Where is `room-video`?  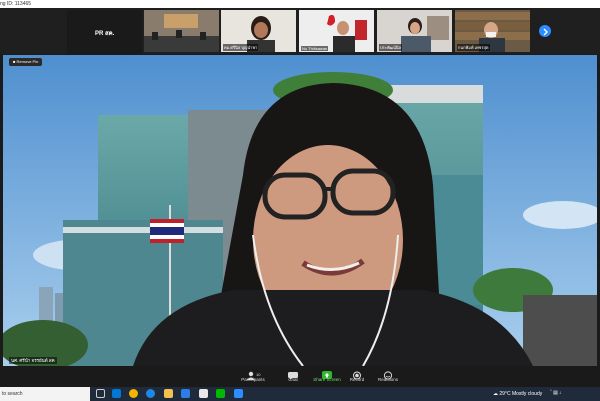 room-video is located at coordinates (181, 31).